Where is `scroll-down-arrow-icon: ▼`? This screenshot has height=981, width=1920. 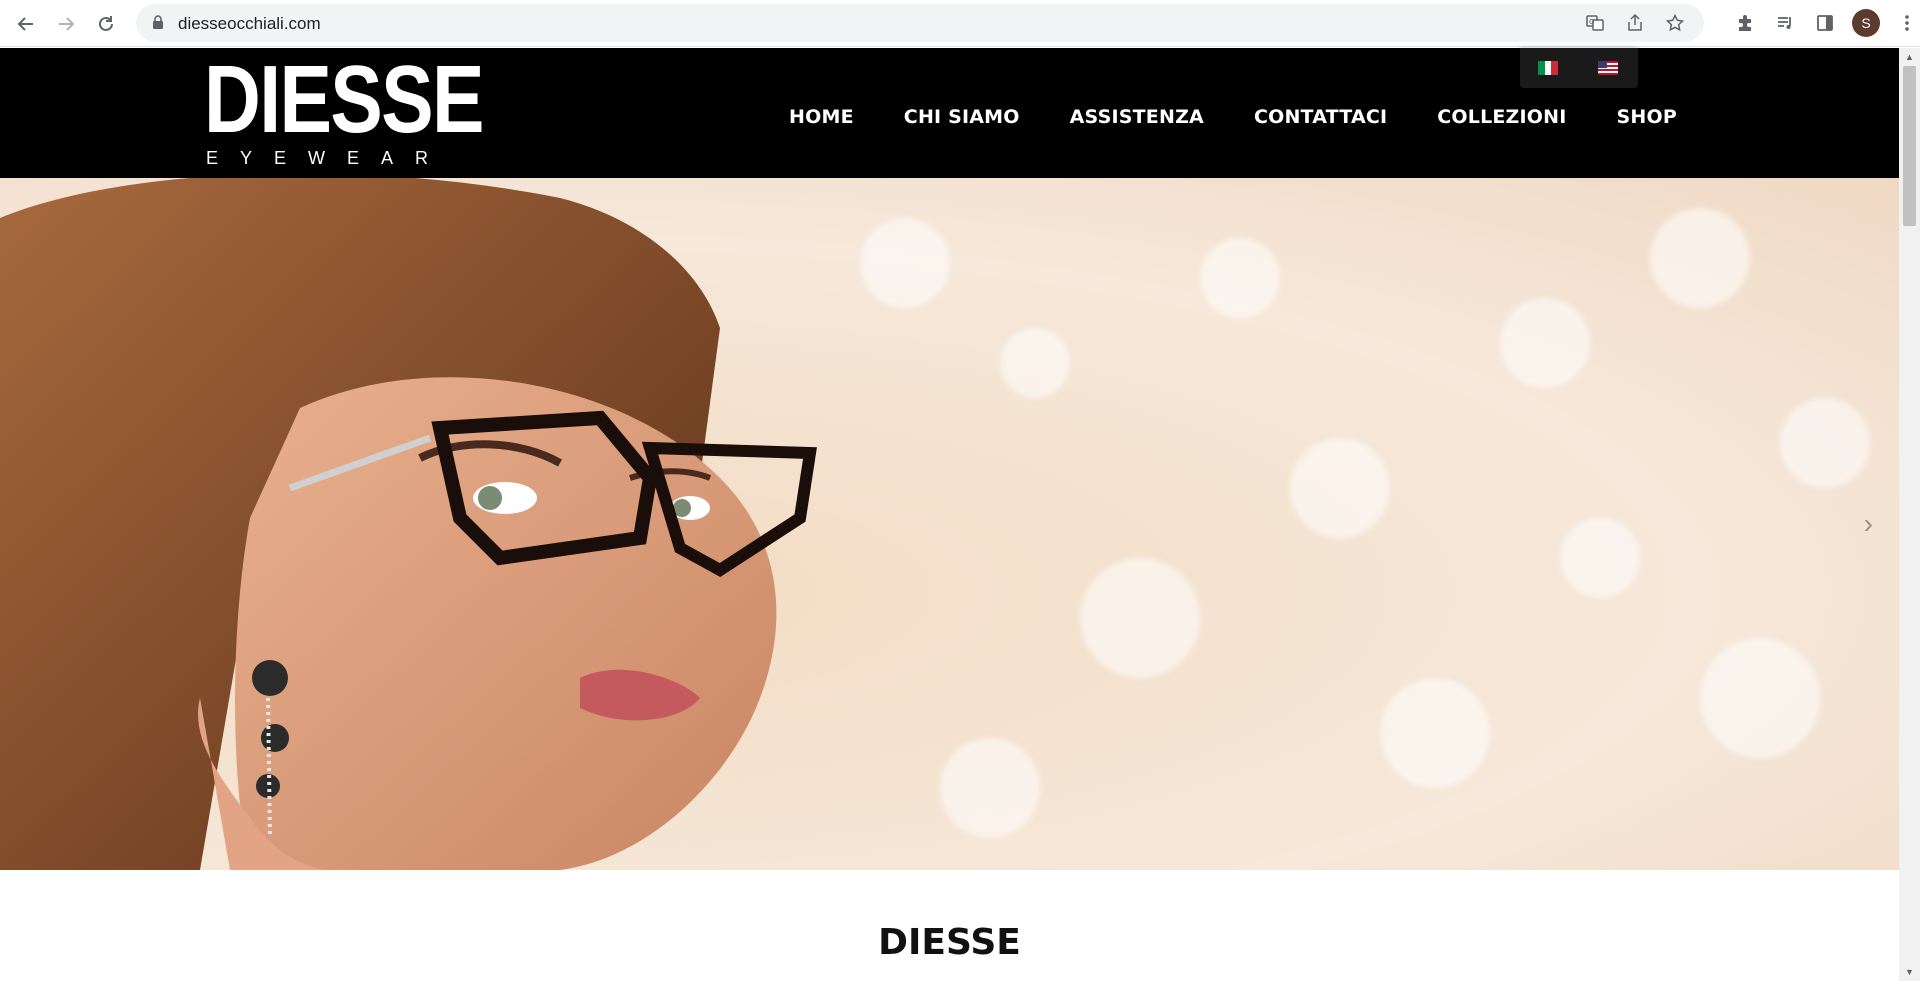
scroll-down-arrow-icon: ▼ is located at coordinates (1909, 972).